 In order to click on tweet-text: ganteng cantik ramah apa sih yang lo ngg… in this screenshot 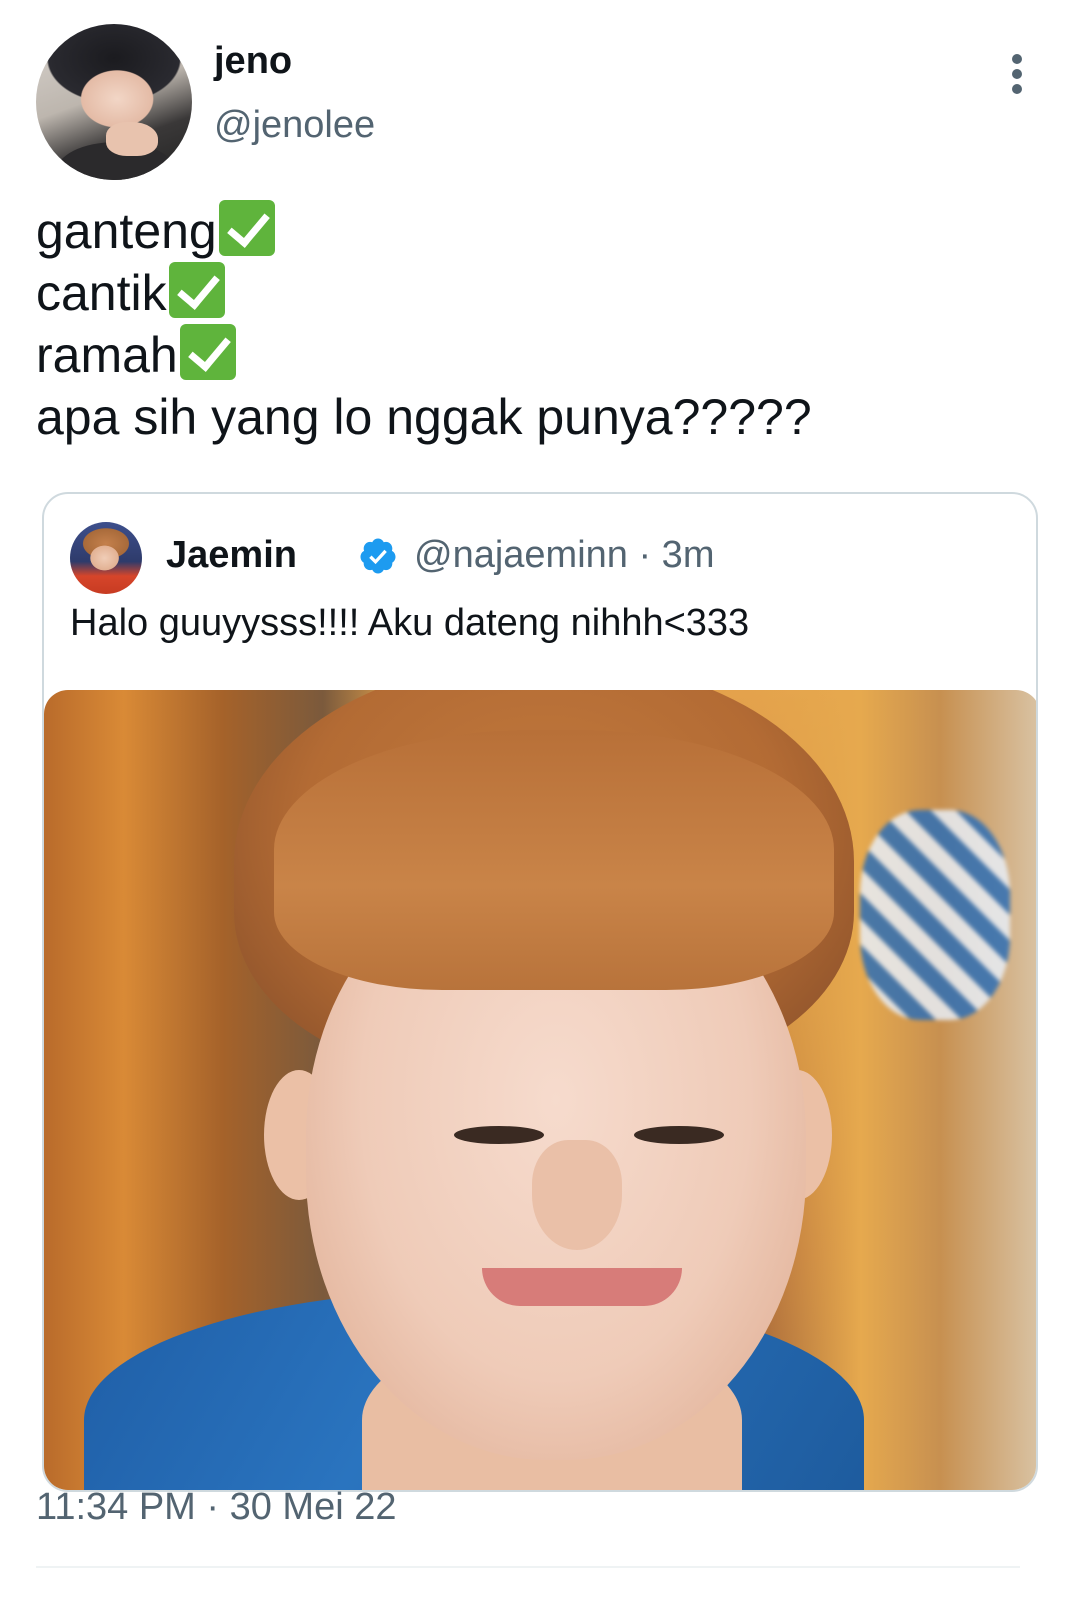, I will do `click(541, 324)`.